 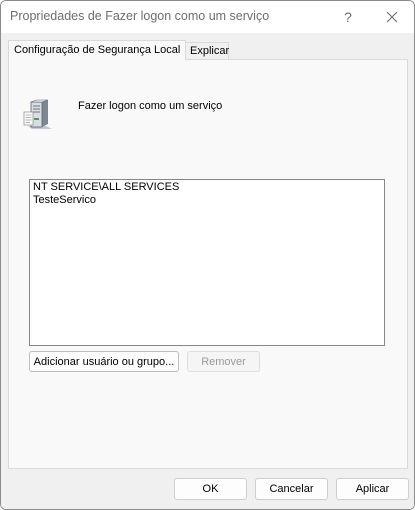 I want to click on dialog-footer: OK Cancelar Aplicar, so click(x=207, y=489).